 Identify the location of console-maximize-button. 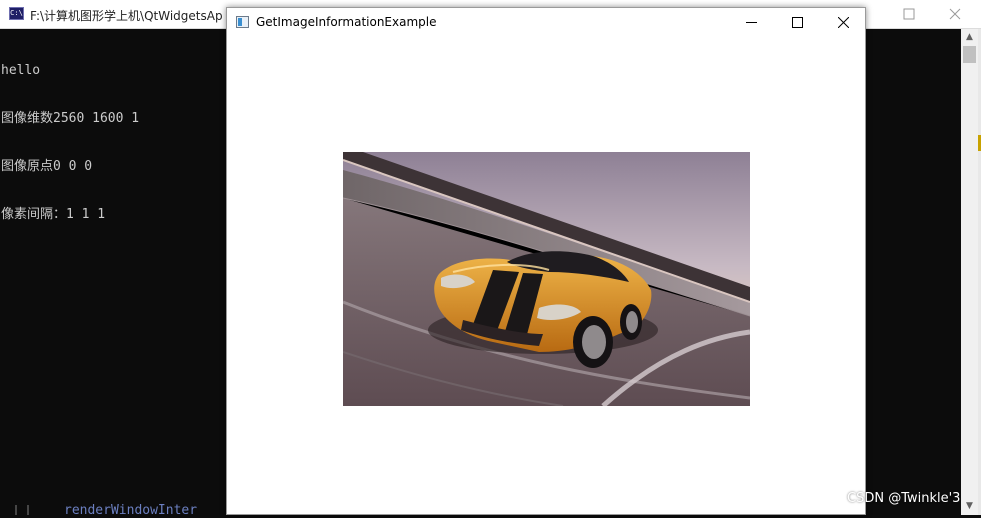
(909, 14).